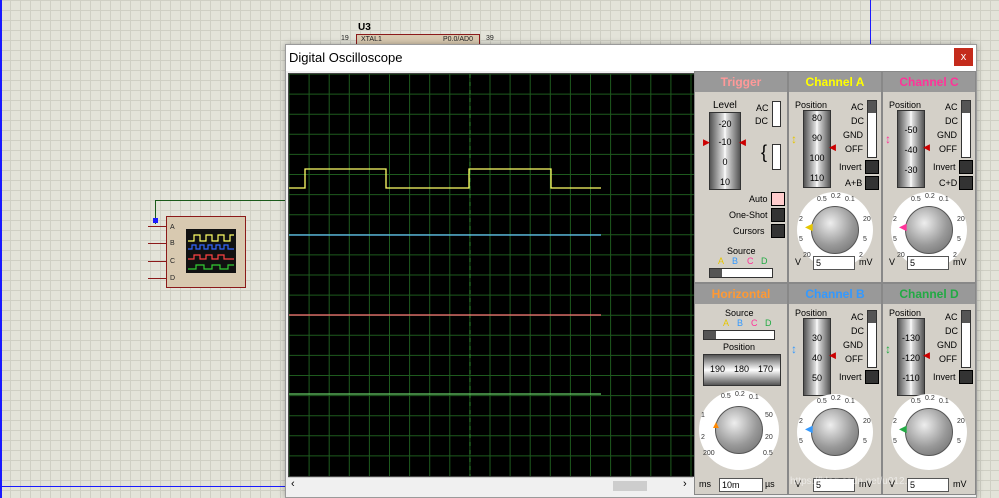 The image size is (999, 498). I want to click on channel-a-position-label: Position, so click(811, 105).